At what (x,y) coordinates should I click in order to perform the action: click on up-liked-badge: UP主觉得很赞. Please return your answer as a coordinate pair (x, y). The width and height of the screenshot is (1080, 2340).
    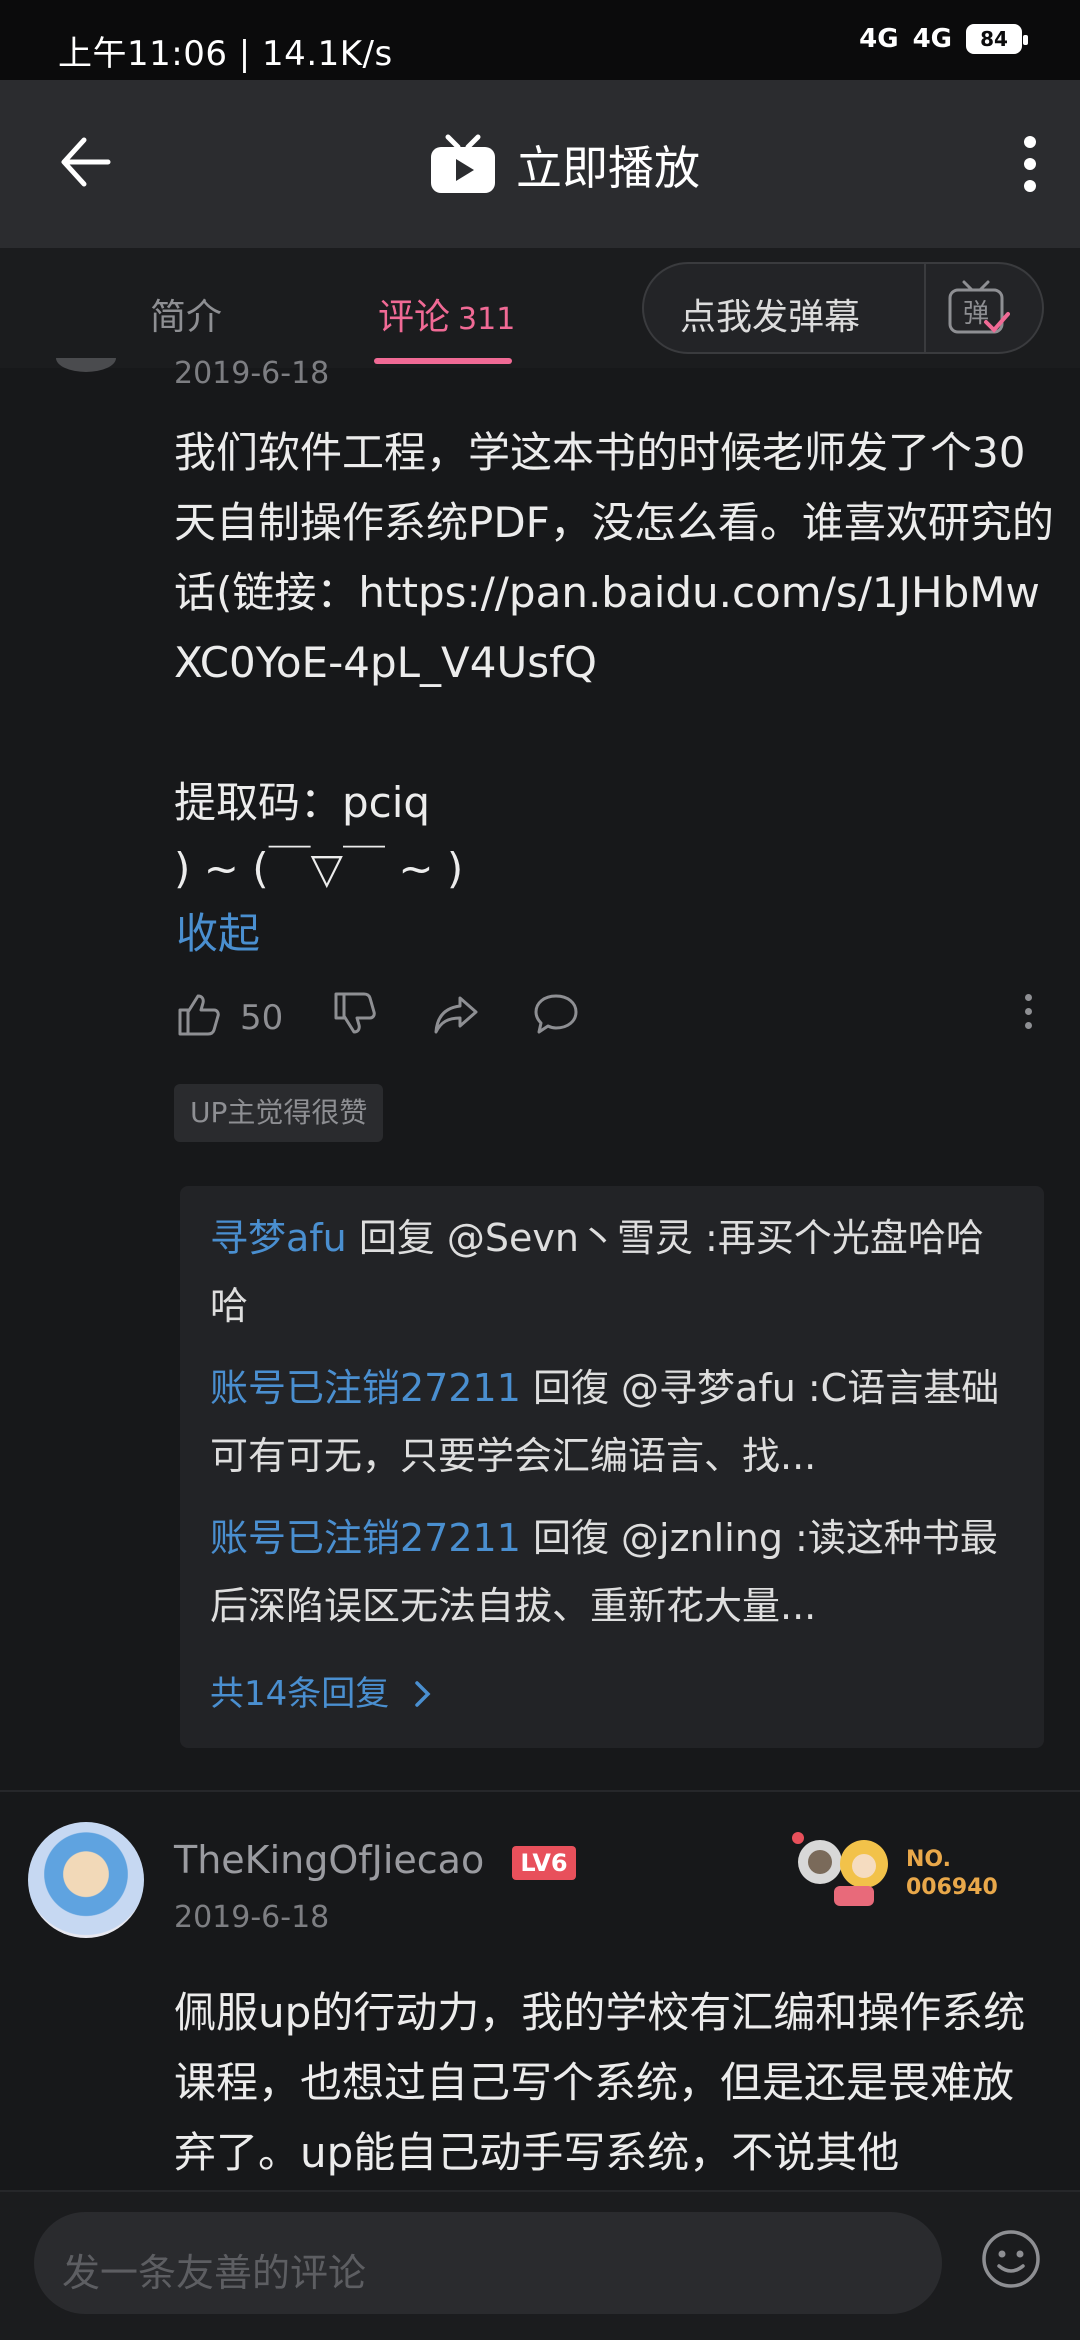
    Looking at the image, I should click on (279, 1113).